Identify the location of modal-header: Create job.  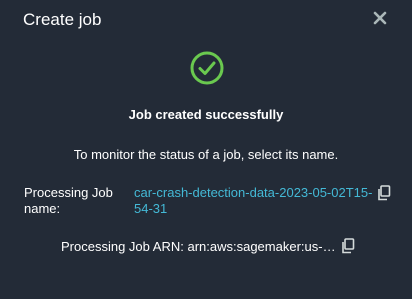
(62, 20).